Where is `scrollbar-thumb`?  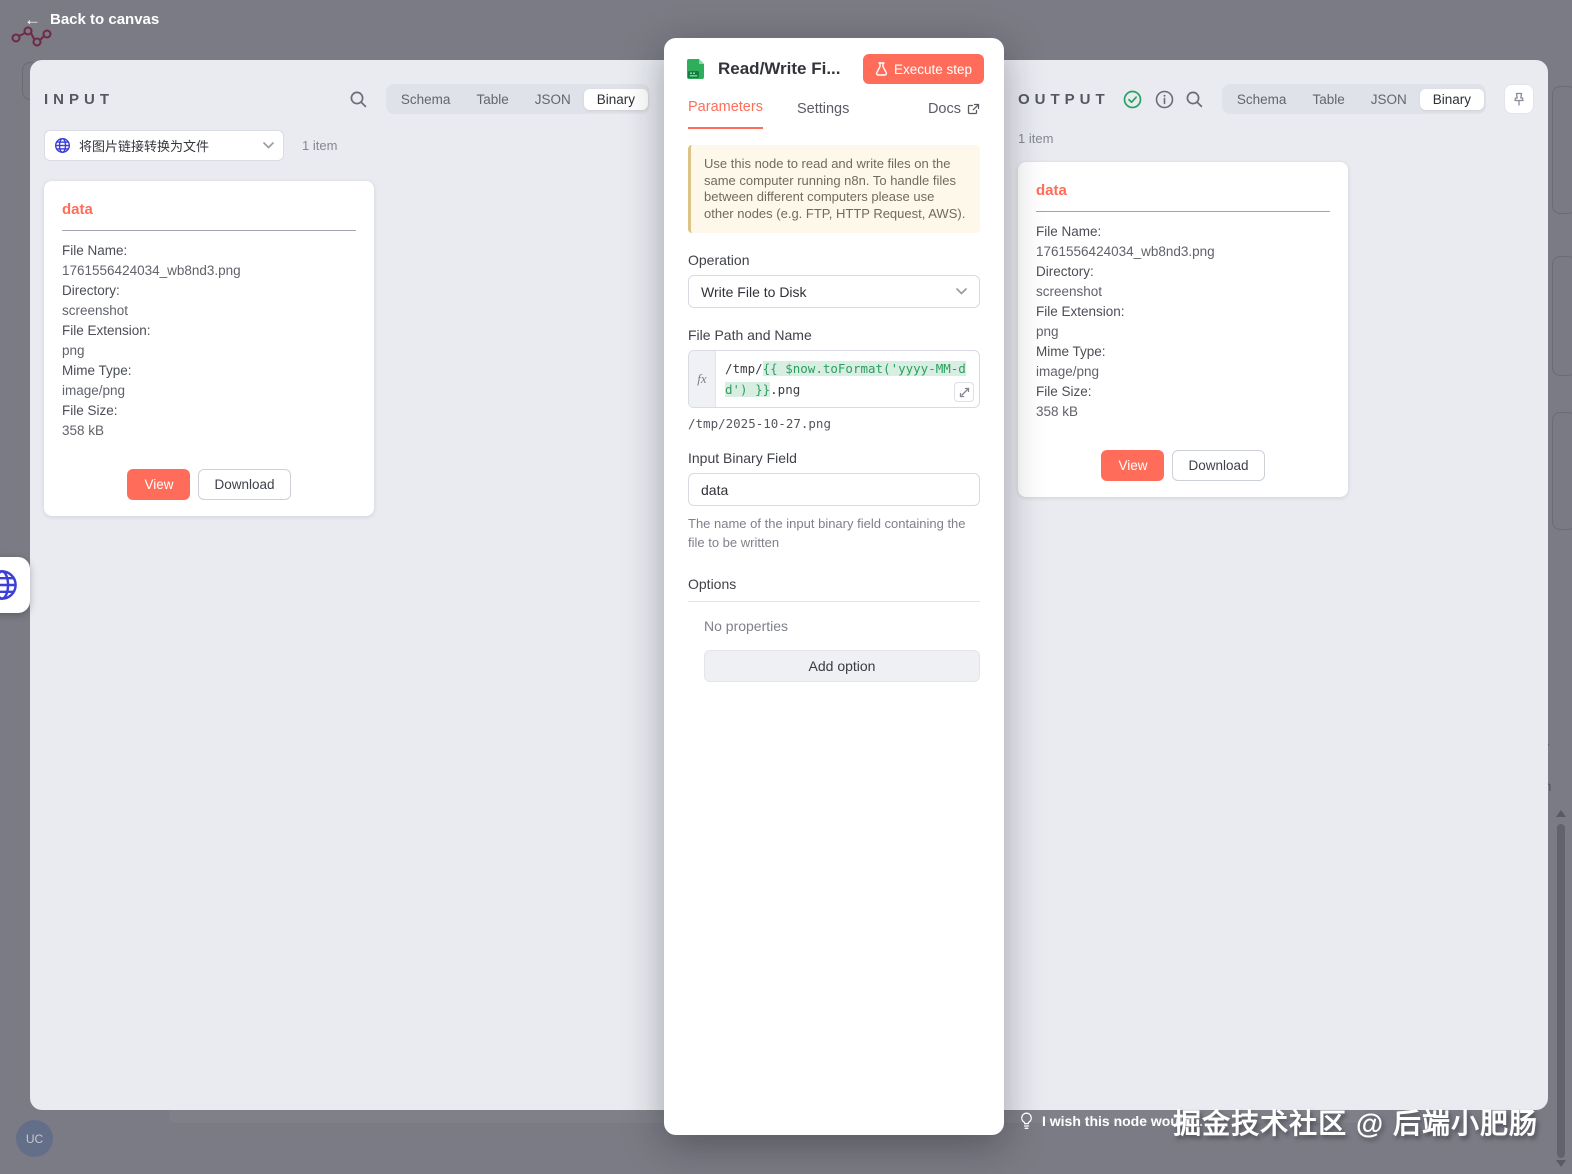 scrollbar-thumb is located at coordinates (1561, 991).